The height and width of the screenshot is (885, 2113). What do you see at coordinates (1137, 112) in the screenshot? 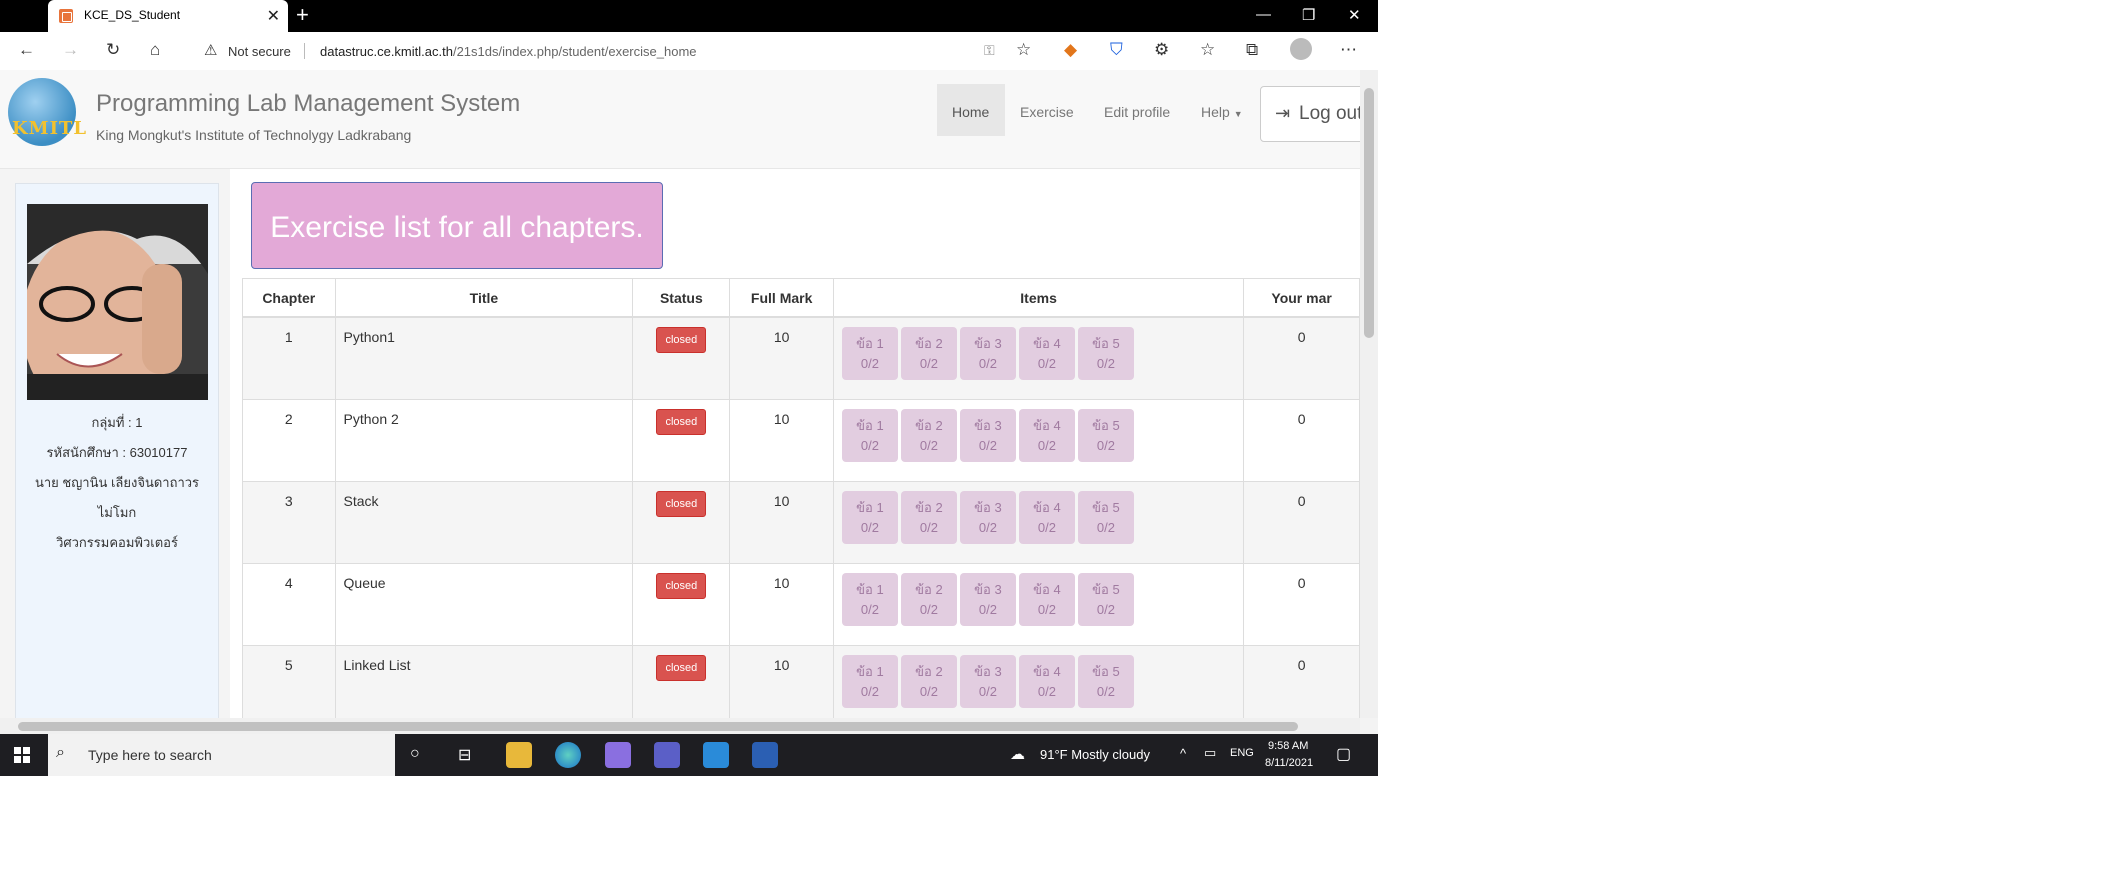
I see `nav-edit-profile: Edit profile` at bounding box center [1137, 112].